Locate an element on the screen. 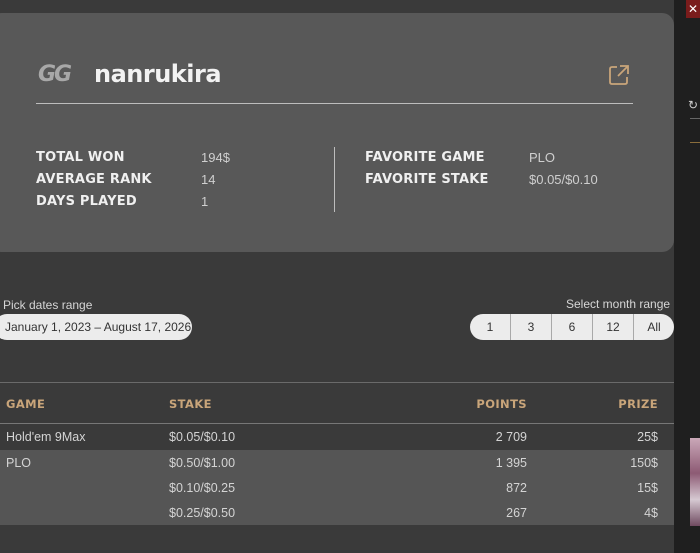 The width and height of the screenshot is (700, 553). dates-range-label: Pick dates range is located at coordinates (48, 305).